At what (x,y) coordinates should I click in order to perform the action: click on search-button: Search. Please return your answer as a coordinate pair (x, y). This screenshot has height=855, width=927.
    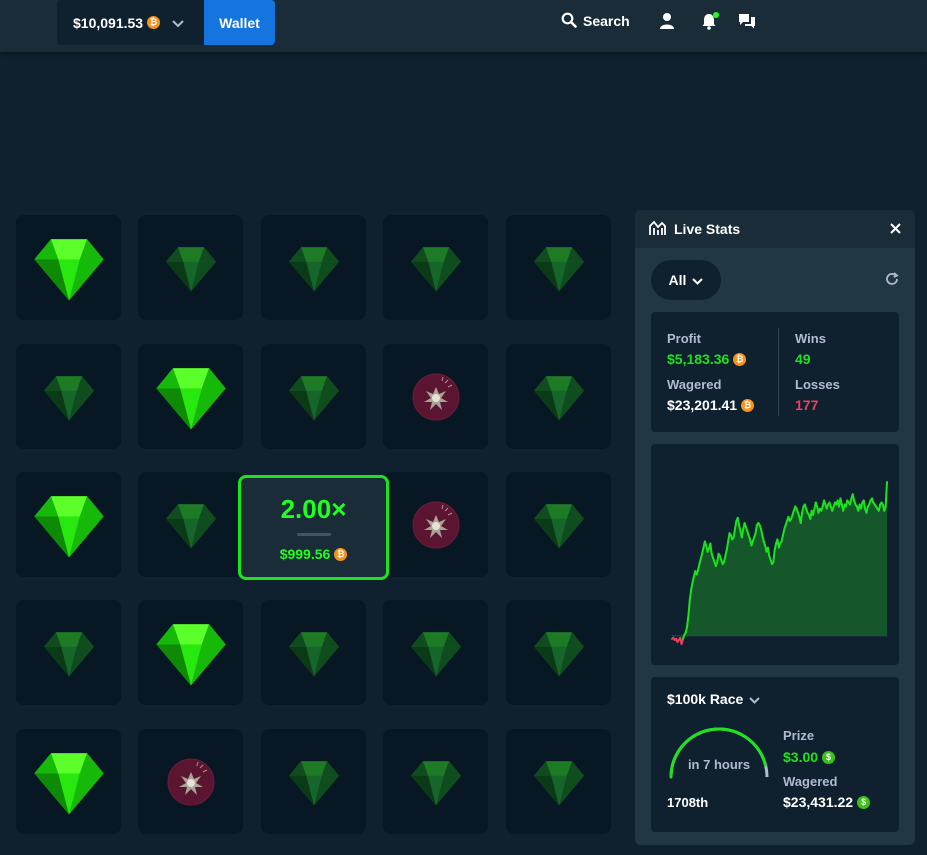
    Looking at the image, I should click on (595, 21).